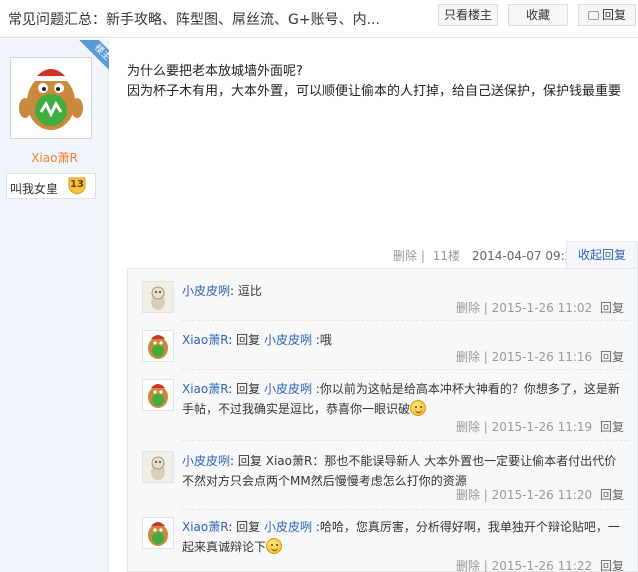 The image size is (638, 572). What do you see at coordinates (468, 15) in the screenshot?
I see `only-author-button: 只看楼主` at bounding box center [468, 15].